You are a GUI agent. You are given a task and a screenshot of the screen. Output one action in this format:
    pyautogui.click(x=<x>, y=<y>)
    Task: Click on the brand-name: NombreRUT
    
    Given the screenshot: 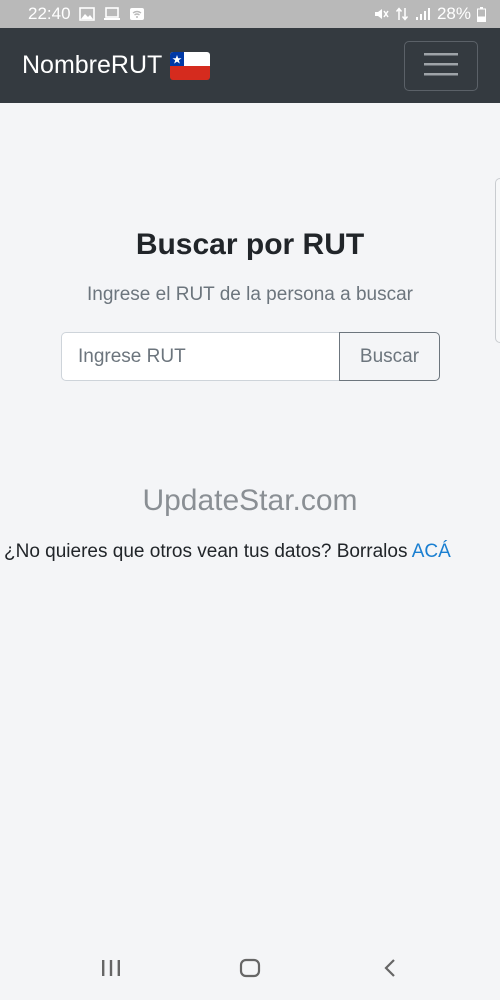 What is the action you would take?
    pyautogui.click(x=92, y=65)
    